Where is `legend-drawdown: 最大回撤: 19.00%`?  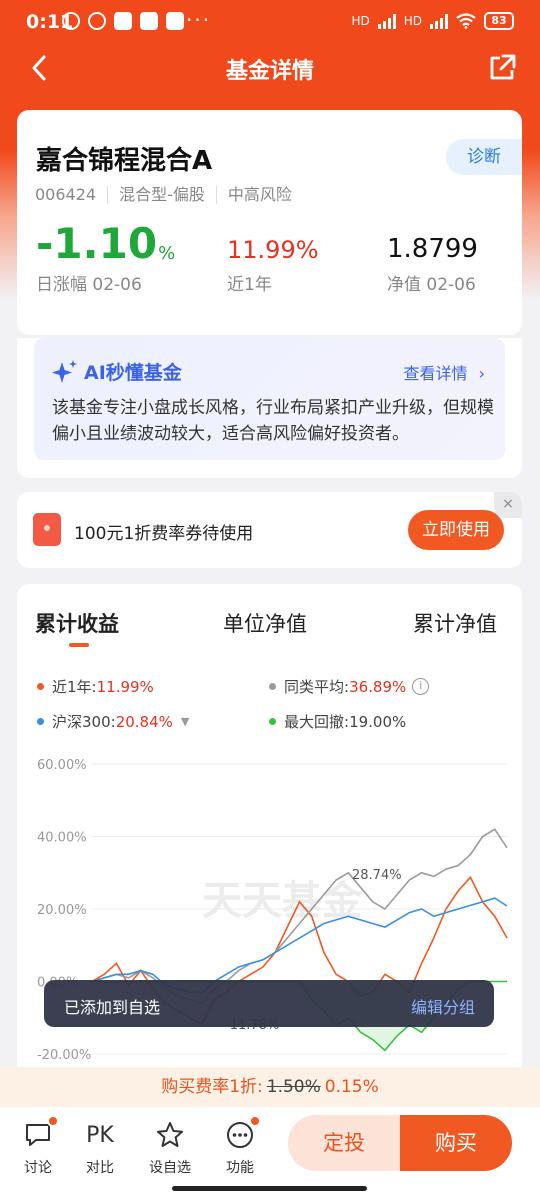
legend-drawdown: 最大回撤: 19.00% is located at coordinates (337, 721).